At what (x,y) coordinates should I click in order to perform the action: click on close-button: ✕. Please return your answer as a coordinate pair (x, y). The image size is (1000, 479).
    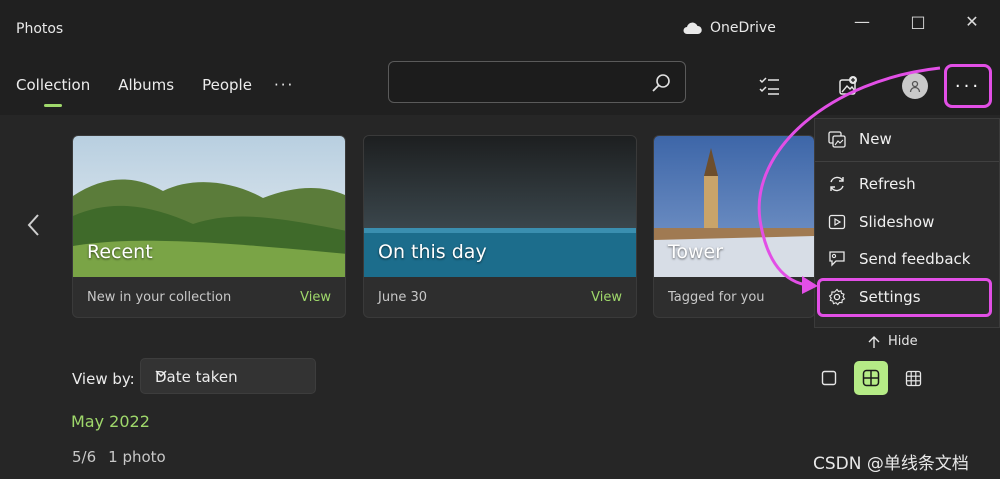
    Looking at the image, I should click on (972, 21).